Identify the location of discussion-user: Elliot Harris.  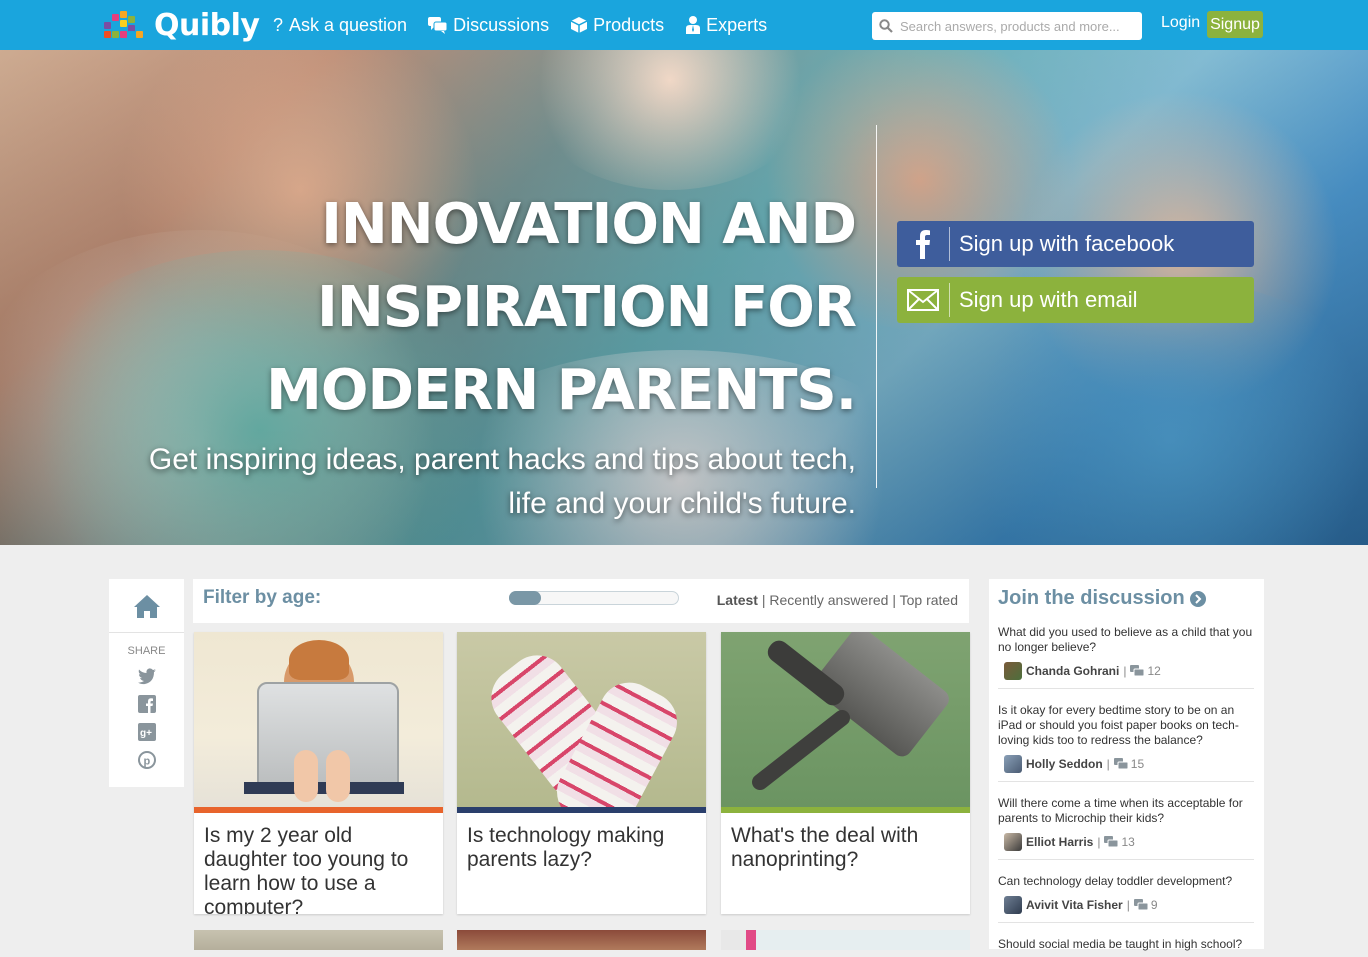
(1059, 842).